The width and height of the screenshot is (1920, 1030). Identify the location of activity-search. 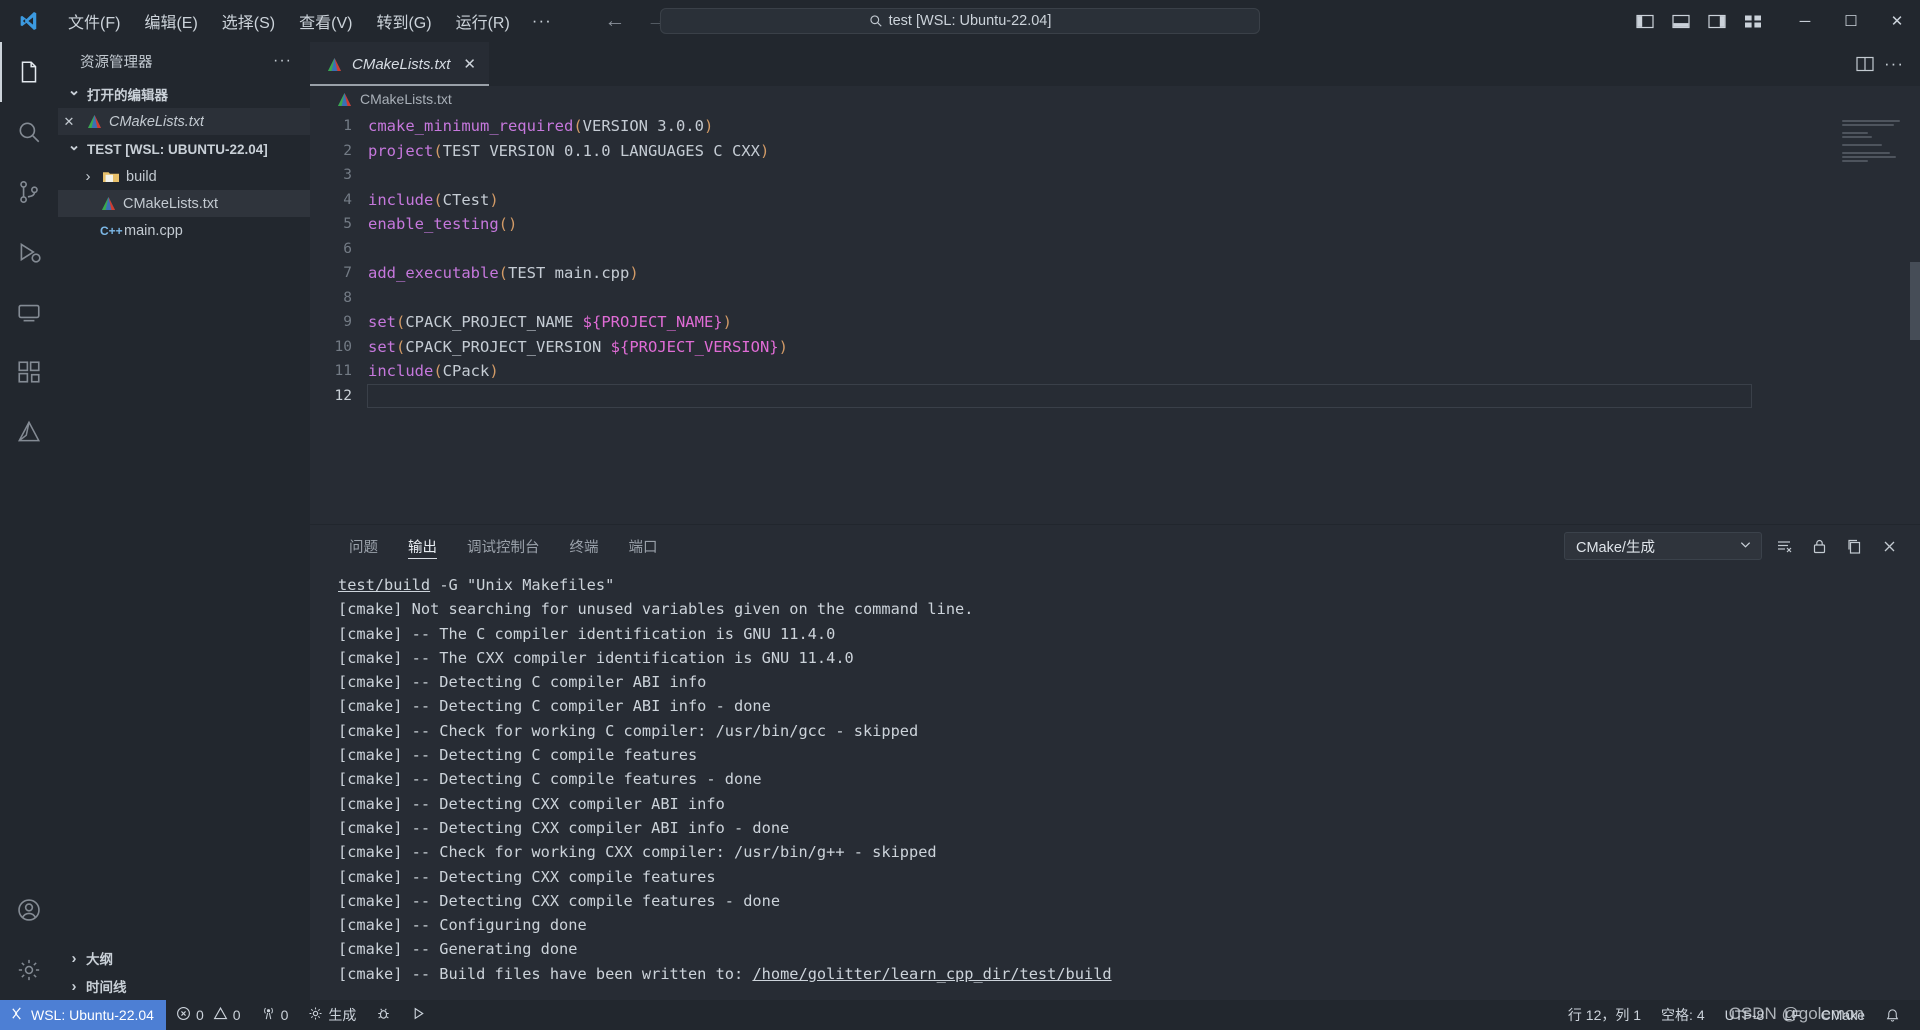
(29, 132).